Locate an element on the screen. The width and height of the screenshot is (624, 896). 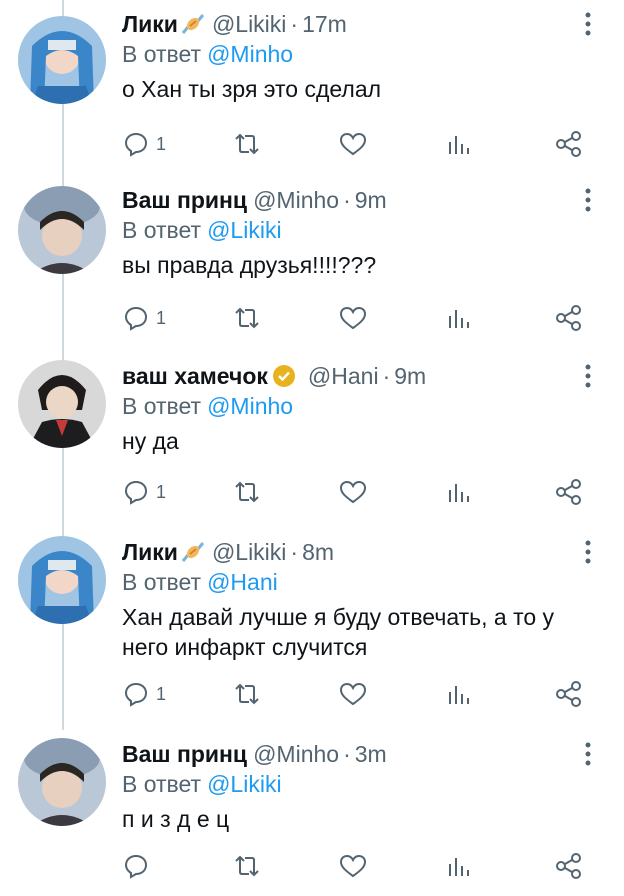
reply-context: В ответ @Minho is located at coordinates (207, 406).